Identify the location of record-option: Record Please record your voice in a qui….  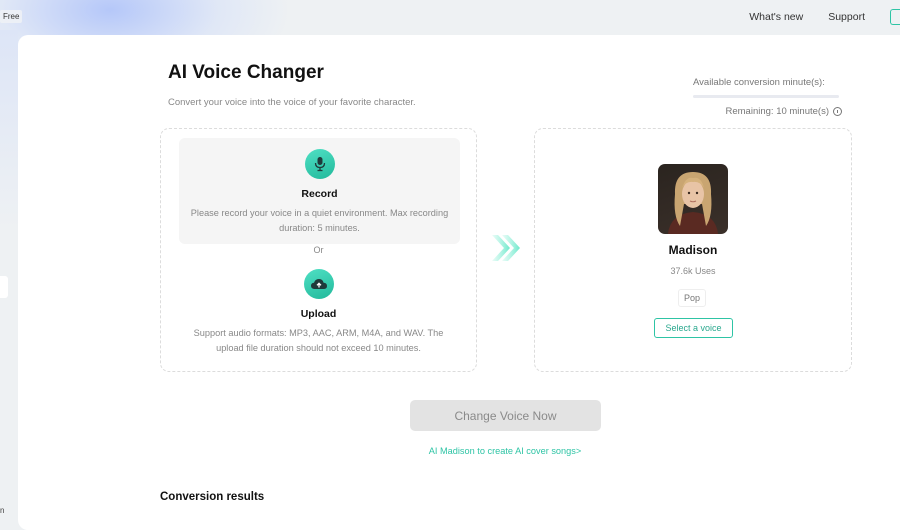
(319, 191).